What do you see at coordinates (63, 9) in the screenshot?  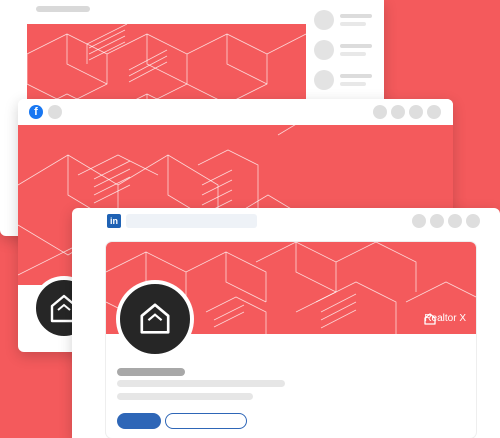 I see `back-title-placeholder` at bounding box center [63, 9].